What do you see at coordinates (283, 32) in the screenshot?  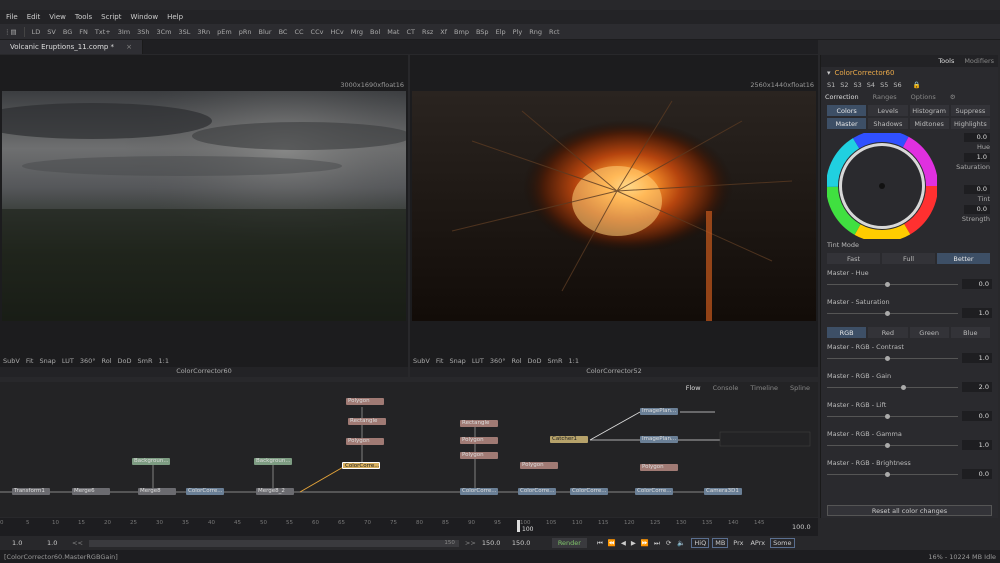 I see `toolbar-button-bc: BC` at bounding box center [283, 32].